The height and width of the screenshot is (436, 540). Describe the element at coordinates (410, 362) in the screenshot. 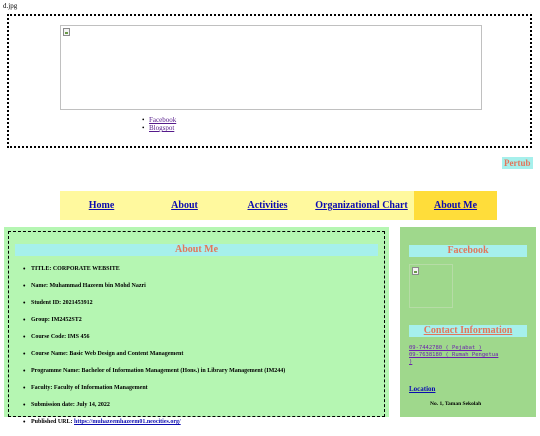

I see `phone-principal-link-cont: )` at that location.